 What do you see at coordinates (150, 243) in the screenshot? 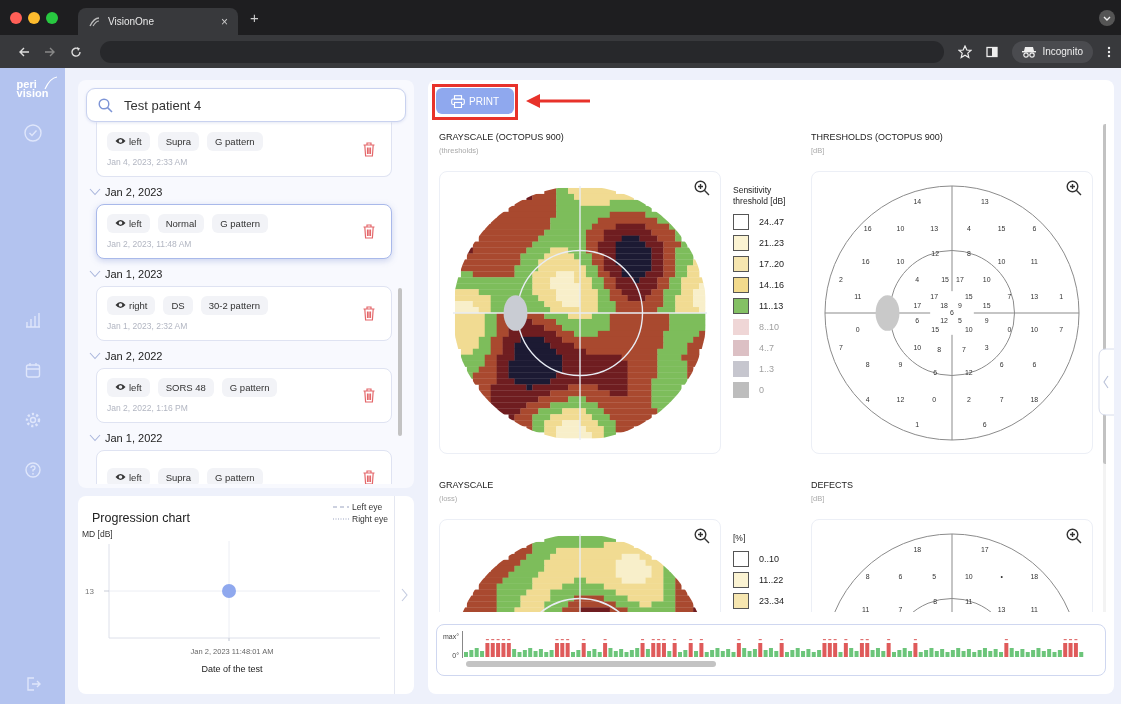
I see `test-time: Jan 2, 2023, 11:48 AM` at bounding box center [150, 243].